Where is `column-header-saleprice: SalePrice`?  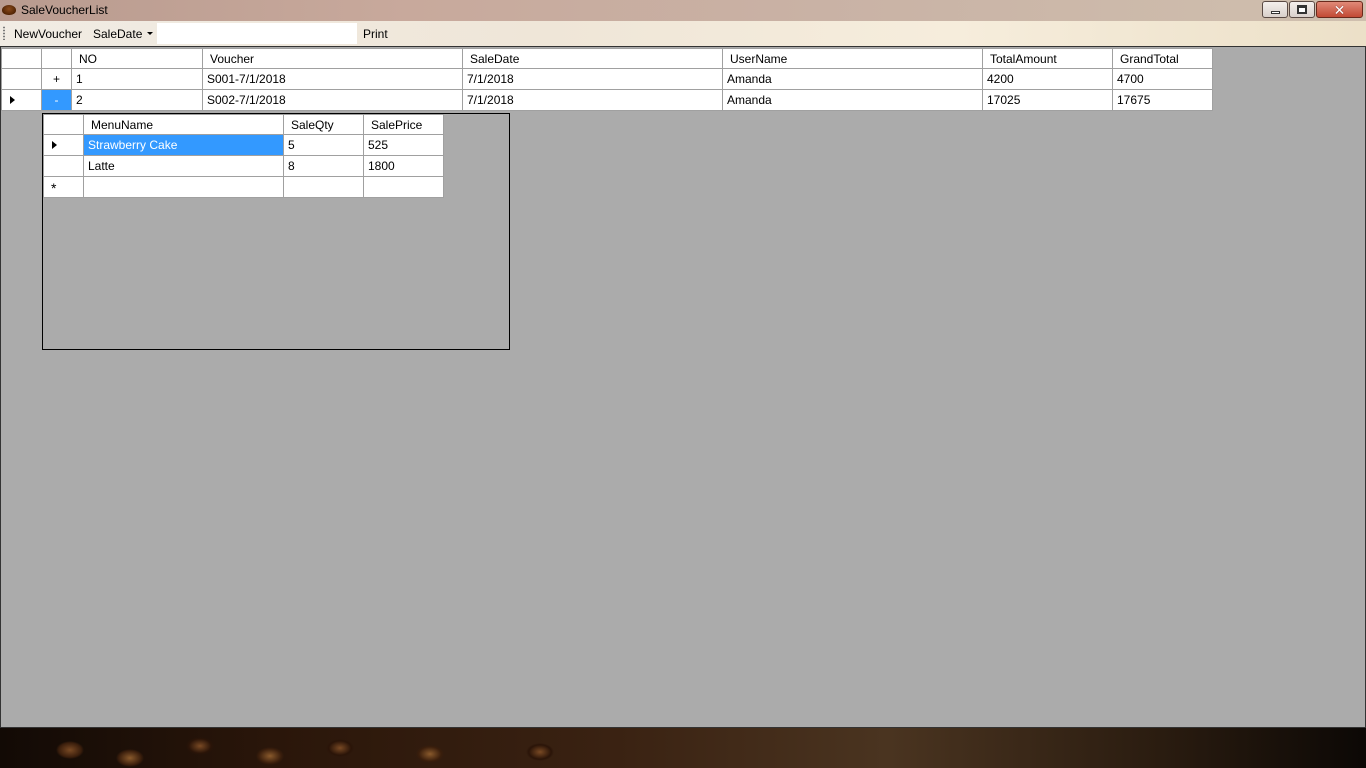 column-header-saleprice: SalePrice is located at coordinates (403, 124).